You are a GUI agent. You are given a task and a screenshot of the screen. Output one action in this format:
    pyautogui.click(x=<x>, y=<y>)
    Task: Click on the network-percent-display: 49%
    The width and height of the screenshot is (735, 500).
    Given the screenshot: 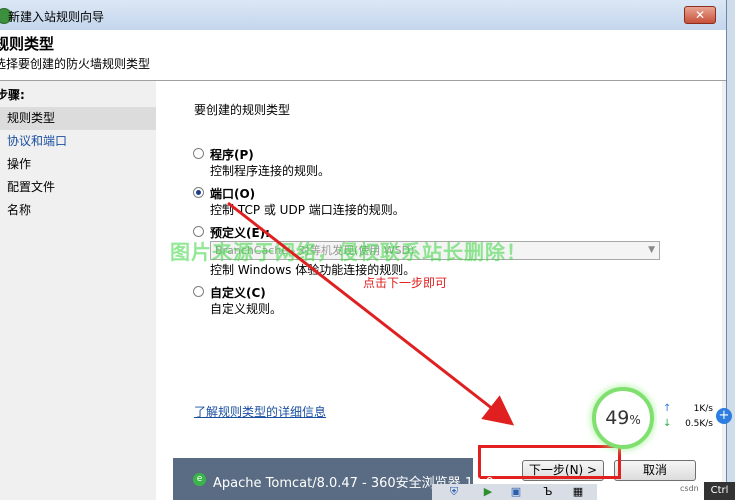 What is the action you would take?
    pyautogui.click(x=623, y=418)
    